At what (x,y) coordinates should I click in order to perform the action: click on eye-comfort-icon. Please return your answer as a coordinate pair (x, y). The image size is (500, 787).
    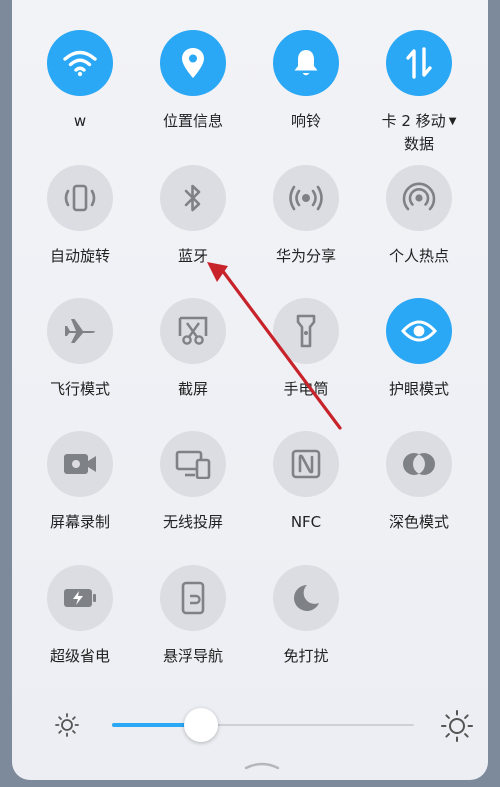
    Looking at the image, I should click on (419, 331).